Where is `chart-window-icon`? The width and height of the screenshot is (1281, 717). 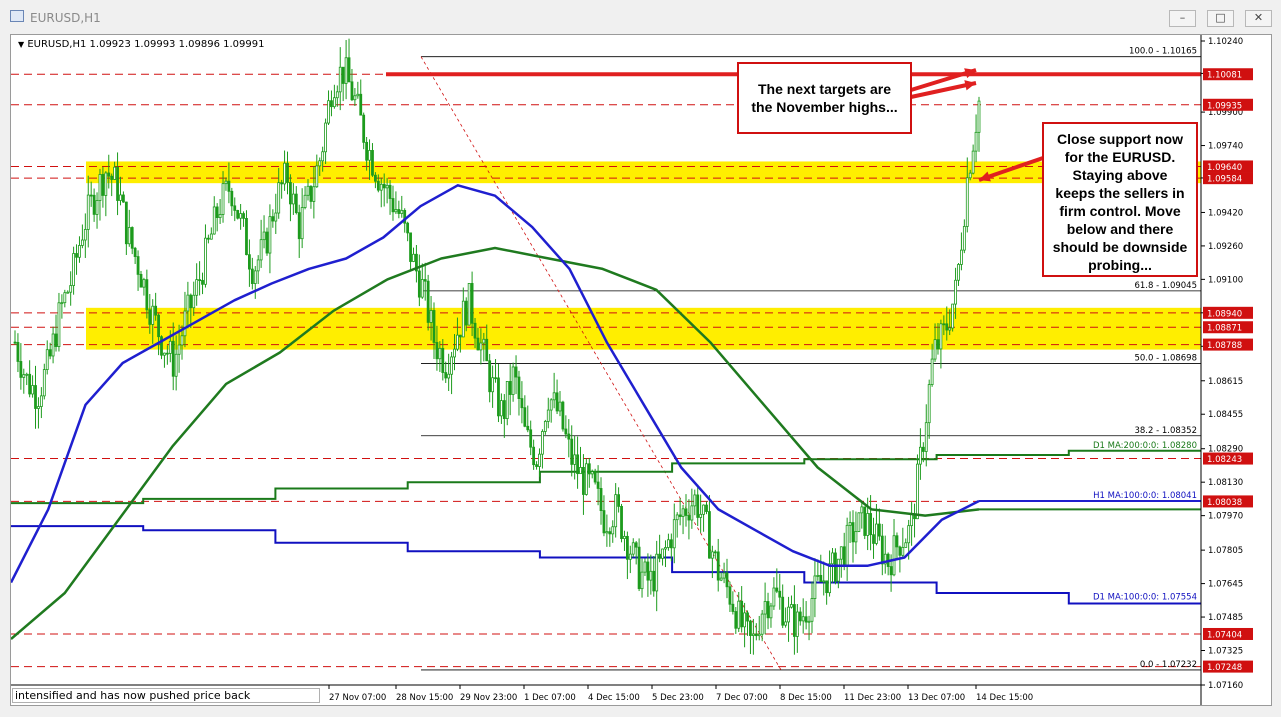 chart-window-icon is located at coordinates (17, 16).